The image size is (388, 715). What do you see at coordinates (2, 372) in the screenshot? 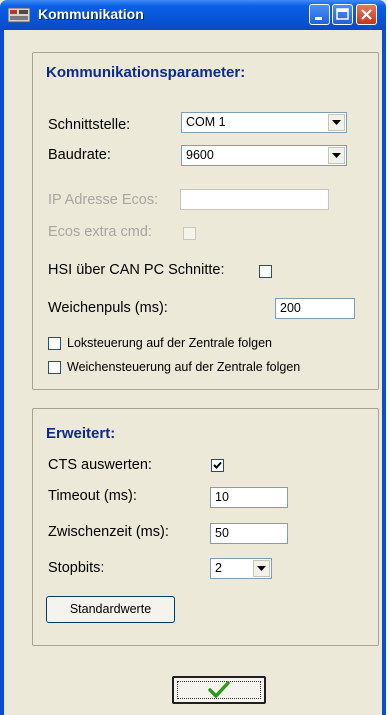
I see `window-border-left` at bounding box center [2, 372].